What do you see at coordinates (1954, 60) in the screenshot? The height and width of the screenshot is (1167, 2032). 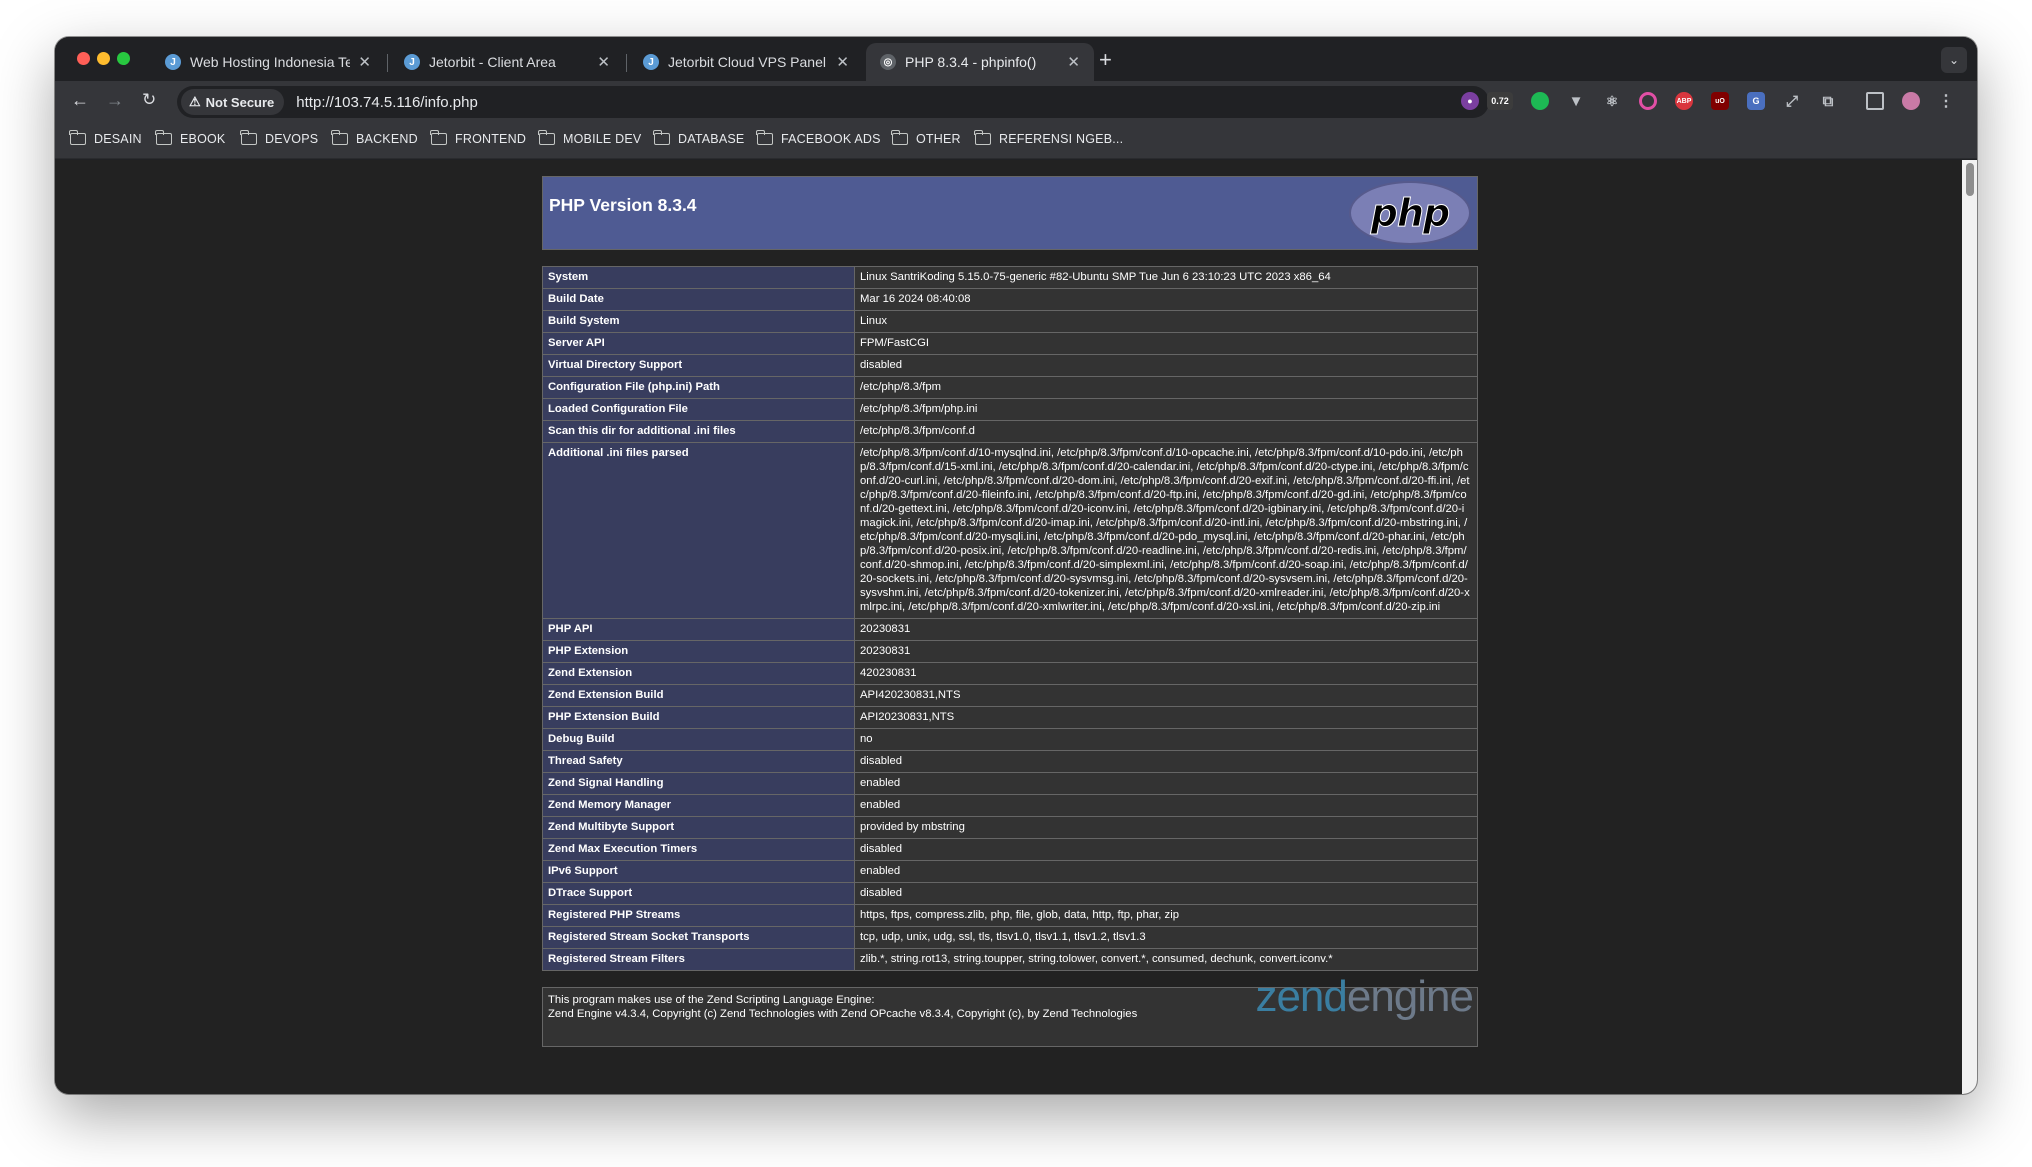 I see `tab-search-button: ⌄` at bounding box center [1954, 60].